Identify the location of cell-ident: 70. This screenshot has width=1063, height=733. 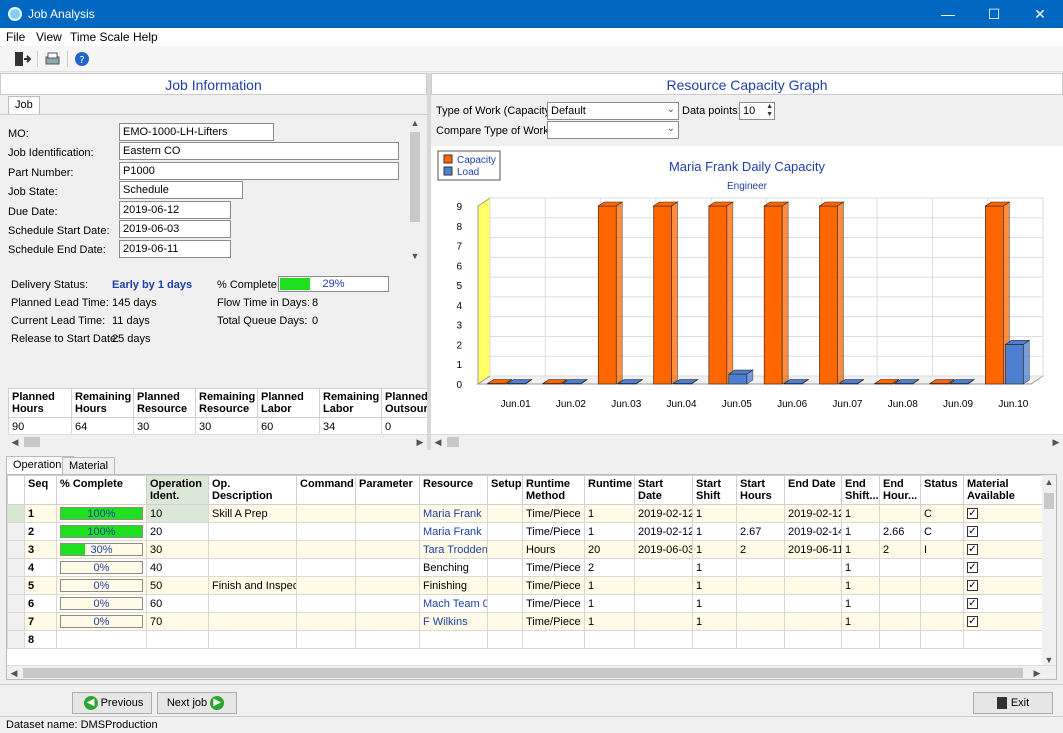
(177, 621).